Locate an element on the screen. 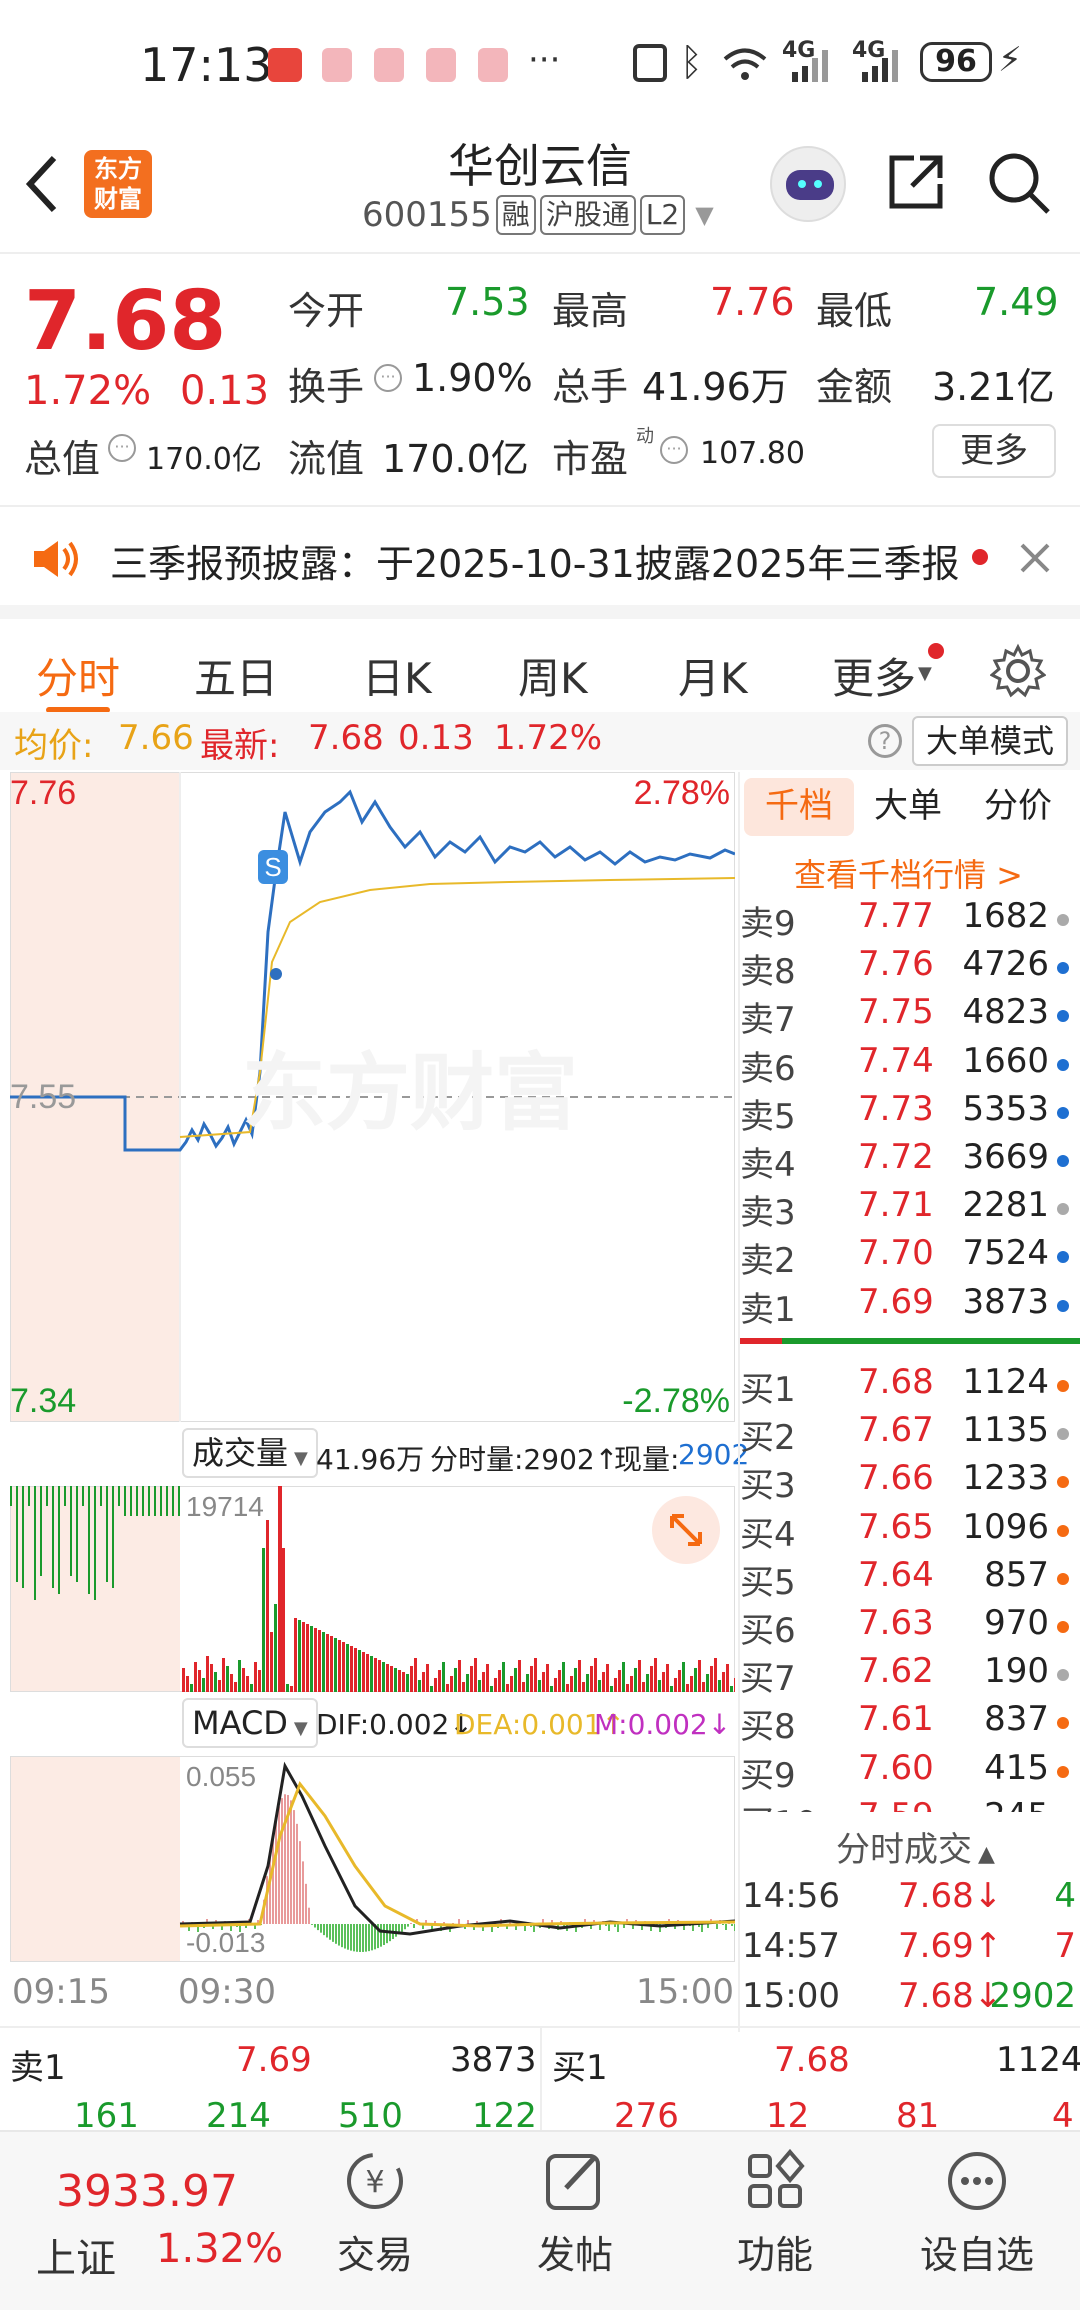 The height and width of the screenshot is (2310, 1080). volume-chart: 19714 is located at coordinates (372, 1589).